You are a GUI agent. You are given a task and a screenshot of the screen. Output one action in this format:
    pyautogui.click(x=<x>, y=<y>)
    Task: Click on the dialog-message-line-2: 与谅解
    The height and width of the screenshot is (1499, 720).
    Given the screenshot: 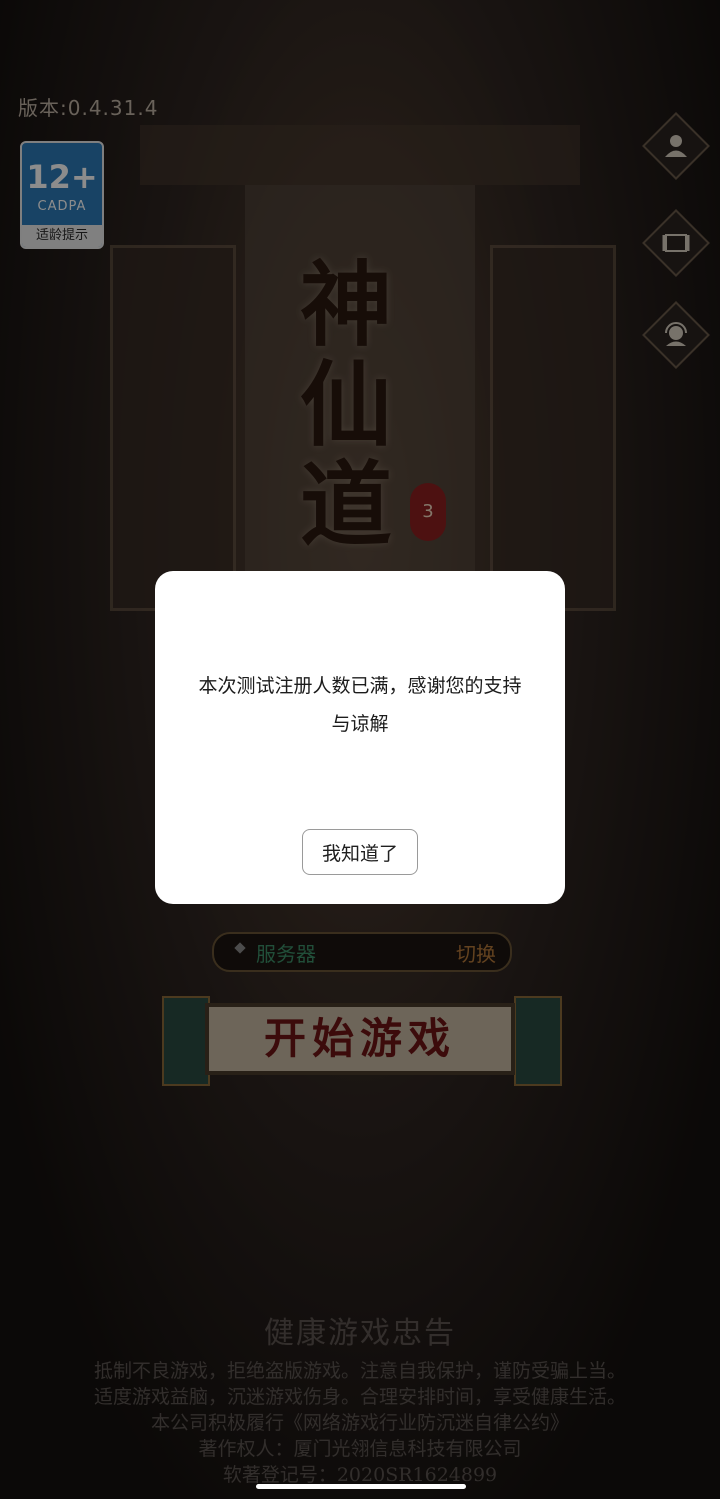 What is the action you would take?
    pyautogui.click(x=360, y=724)
    